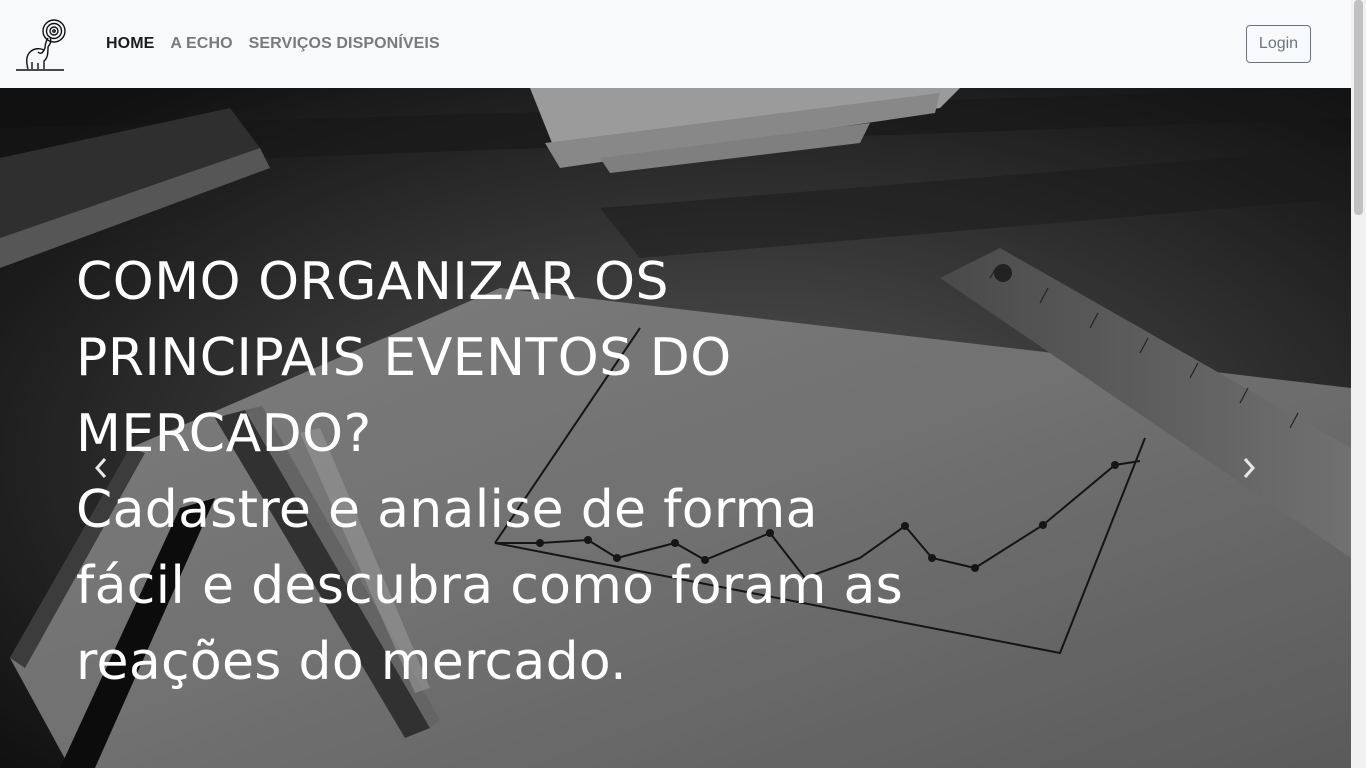  What do you see at coordinates (41, 43) in the screenshot?
I see `elephant-logo-icon` at bounding box center [41, 43].